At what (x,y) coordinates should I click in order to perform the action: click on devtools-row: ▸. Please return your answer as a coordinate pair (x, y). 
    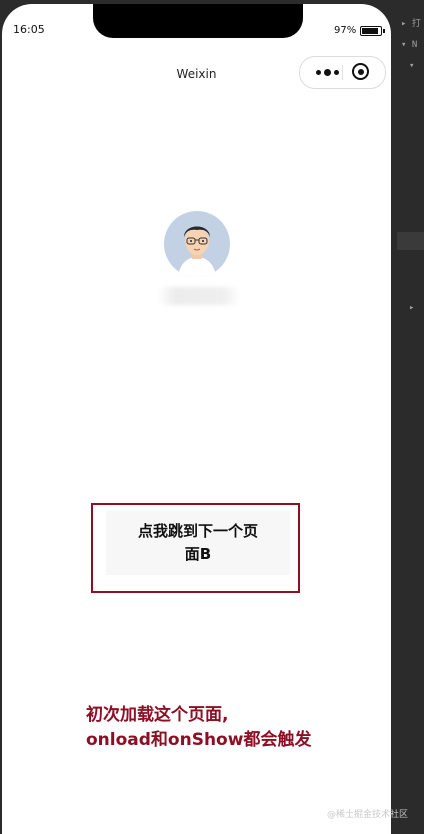
    Looking at the image, I should click on (411, 308).